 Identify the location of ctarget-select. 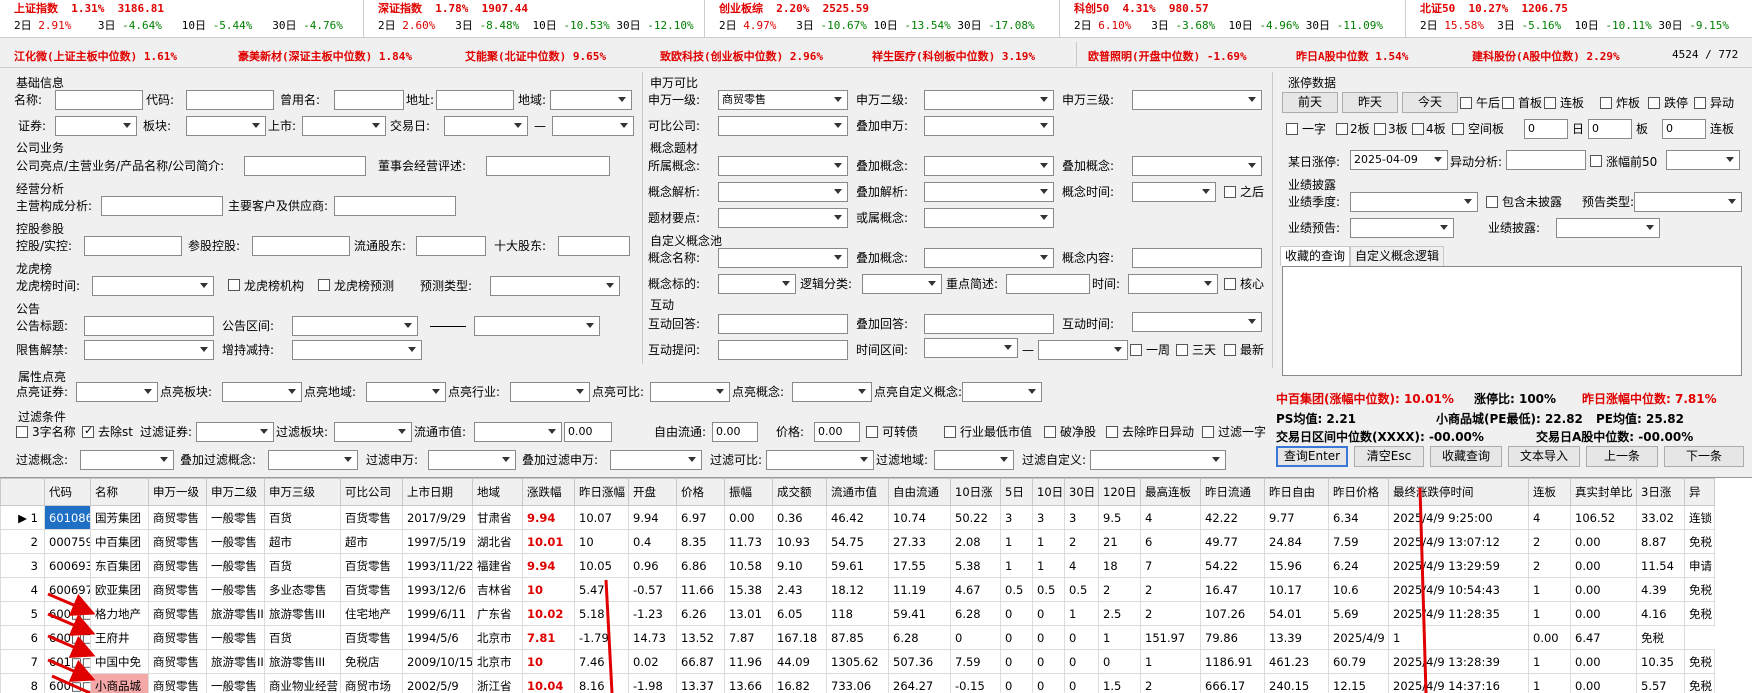
(757, 284).